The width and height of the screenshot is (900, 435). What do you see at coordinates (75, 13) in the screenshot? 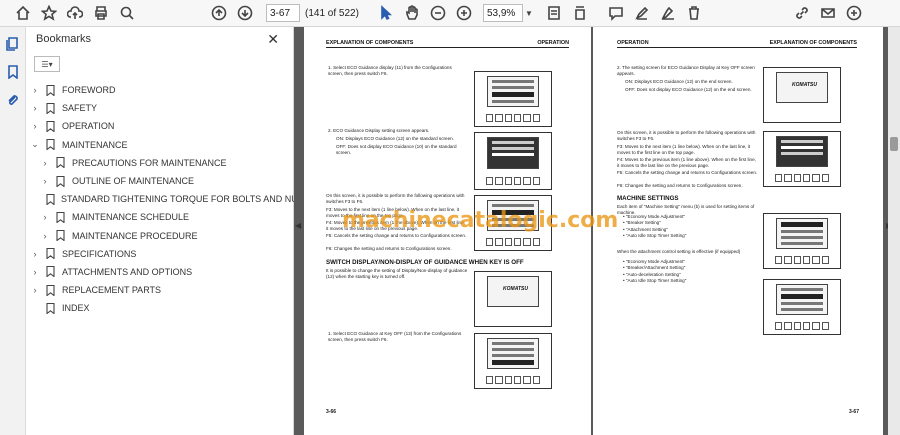
I see `cloud-upload-icon` at bounding box center [75, 13].